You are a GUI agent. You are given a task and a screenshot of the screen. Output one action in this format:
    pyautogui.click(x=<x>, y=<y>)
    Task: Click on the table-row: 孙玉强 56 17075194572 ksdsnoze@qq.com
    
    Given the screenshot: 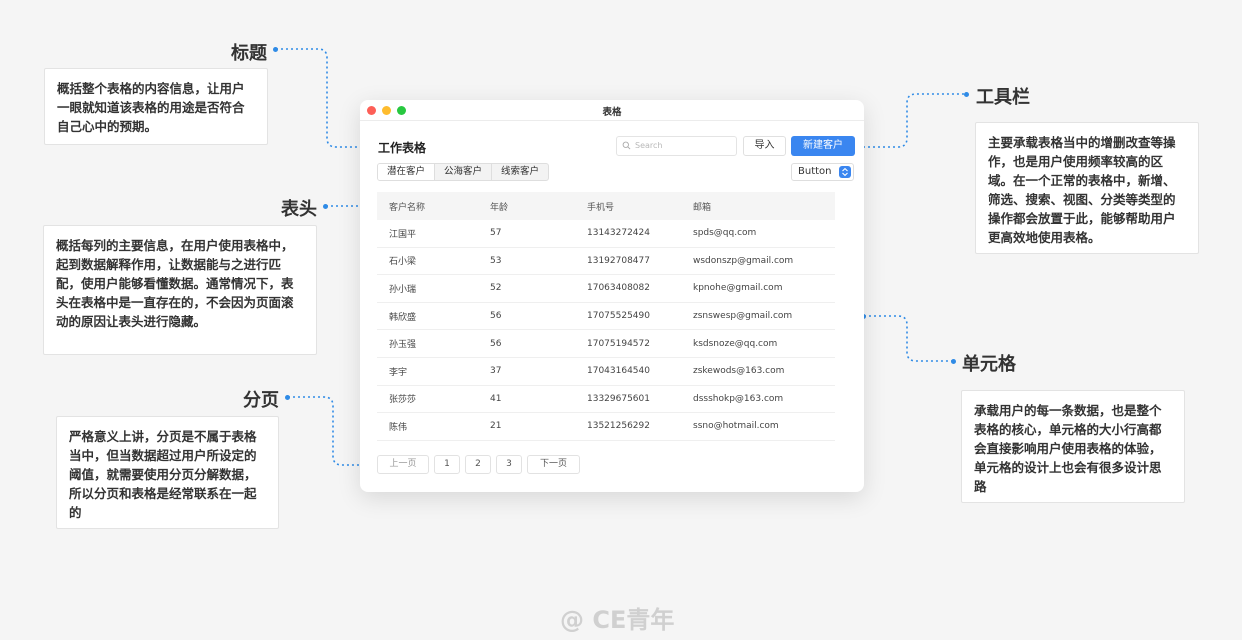 What is the action you would take?
    pyautogui.click(x=606, y=344)
    